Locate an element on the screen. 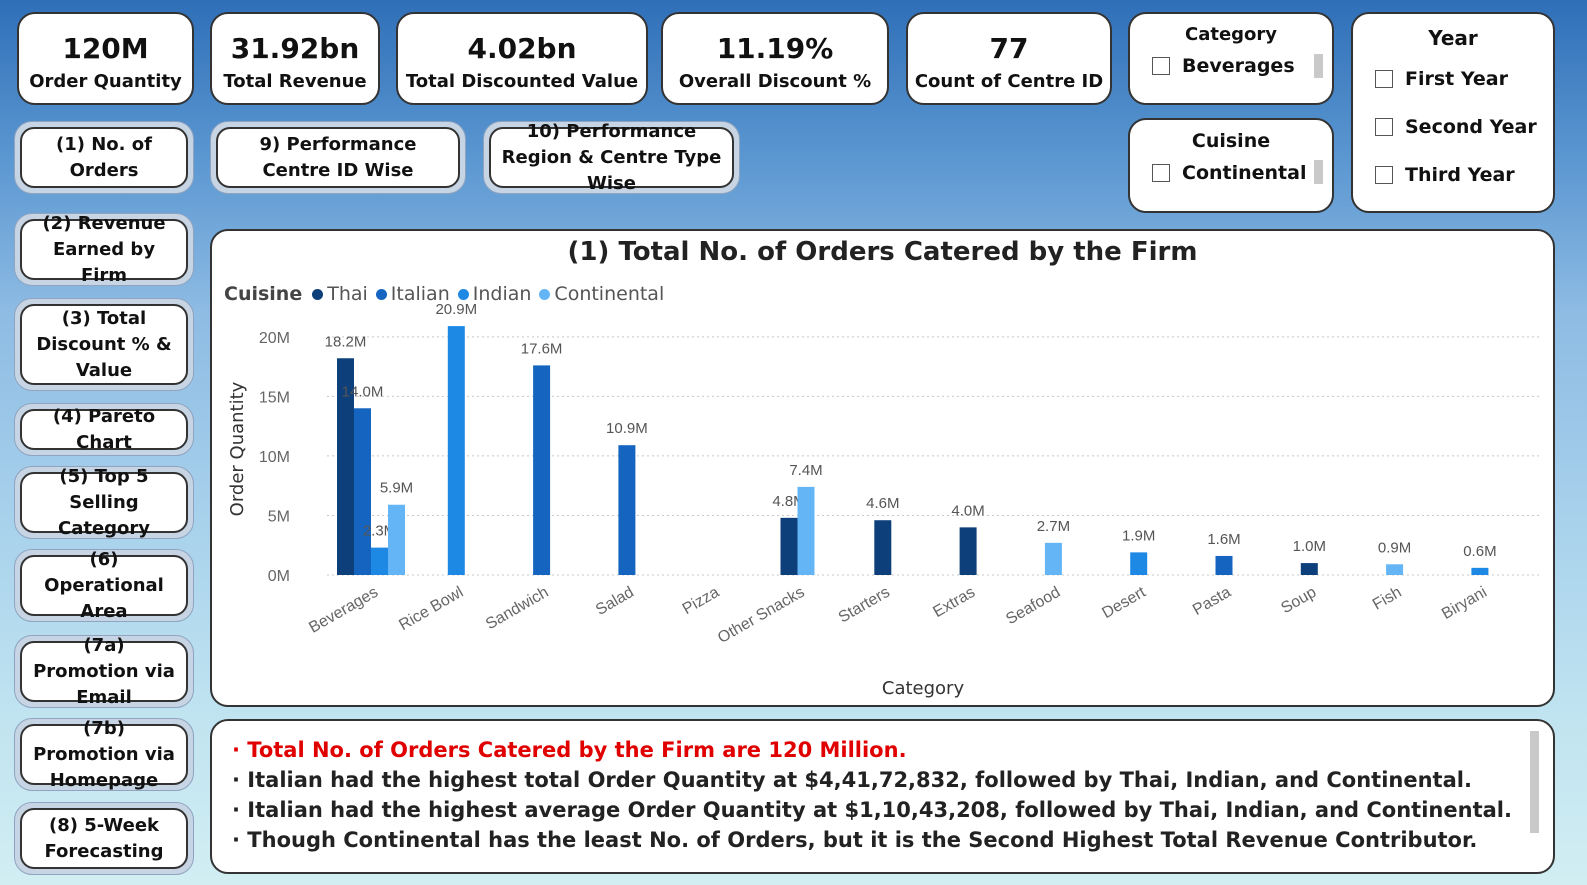  nav-operational-area: (6) Operational Area is located at coordinates (104, 585).